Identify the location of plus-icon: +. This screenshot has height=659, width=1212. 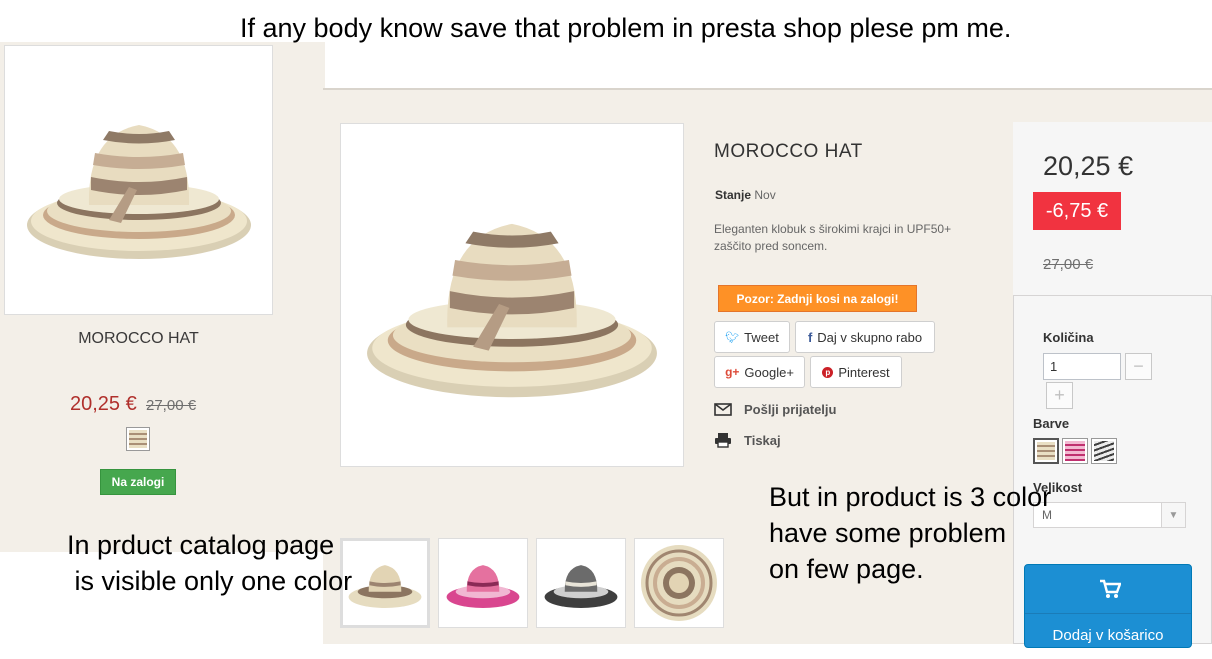
(1059, 395).